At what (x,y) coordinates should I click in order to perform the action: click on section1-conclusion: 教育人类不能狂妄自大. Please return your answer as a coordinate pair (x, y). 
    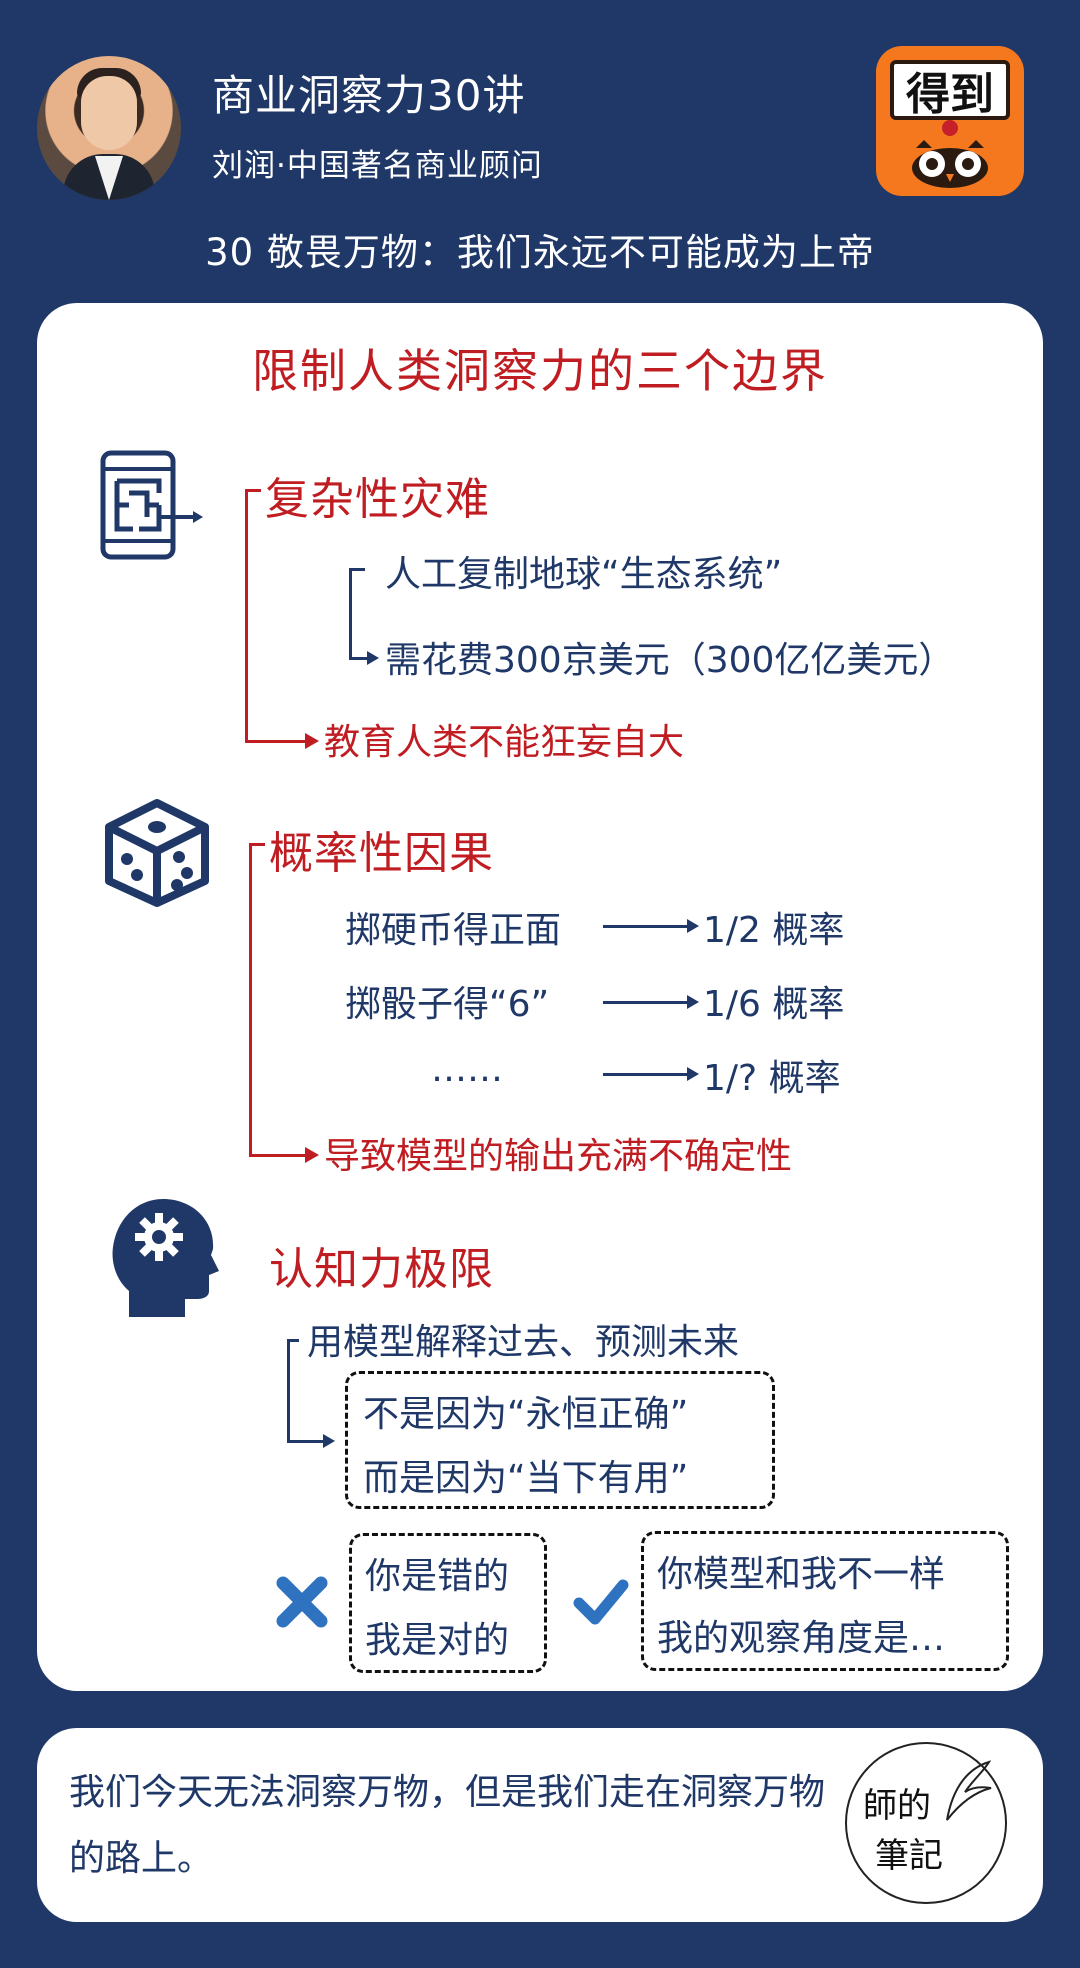
    Looking at the image, I should click on (504, 742).